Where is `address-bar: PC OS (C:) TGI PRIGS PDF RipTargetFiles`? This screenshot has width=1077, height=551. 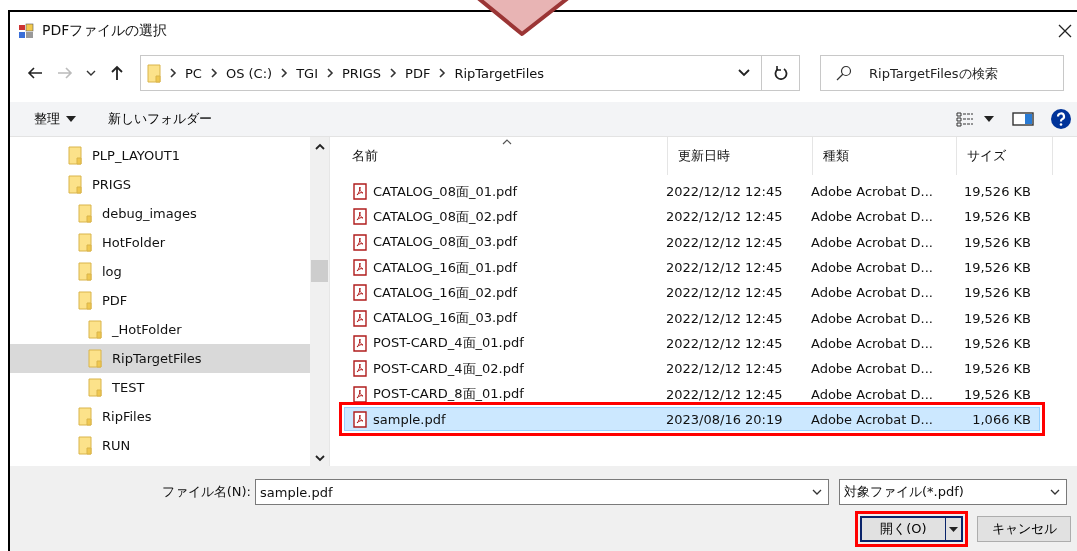
address-bar: PC OS (C:) TGI PRIGS PDF RipTargetFiles is located at coordinates (470, 73).